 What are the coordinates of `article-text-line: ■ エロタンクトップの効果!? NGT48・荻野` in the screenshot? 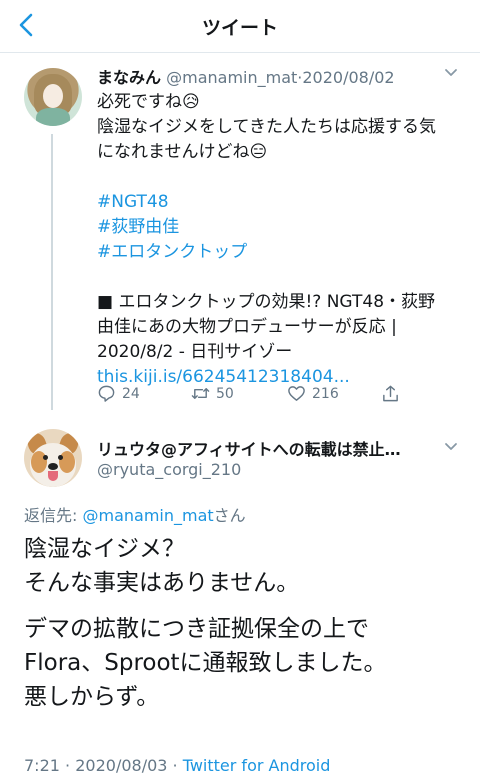 It's located at (266, 302).